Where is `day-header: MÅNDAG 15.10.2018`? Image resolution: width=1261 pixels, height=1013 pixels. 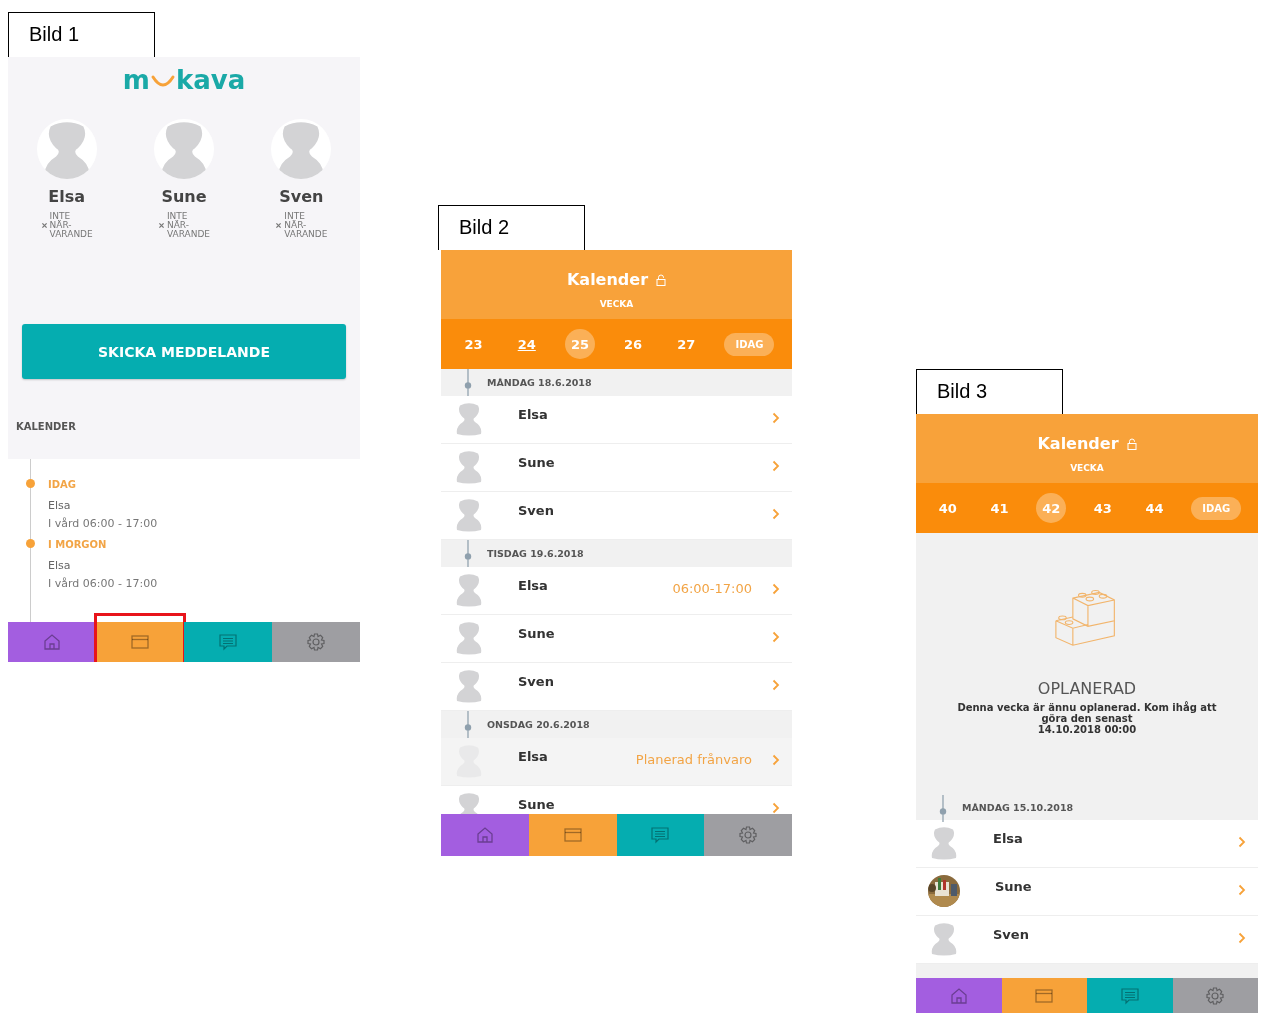 day-header: MÅNDAG 15.10.2018 is located at coordinates (1018, 807).